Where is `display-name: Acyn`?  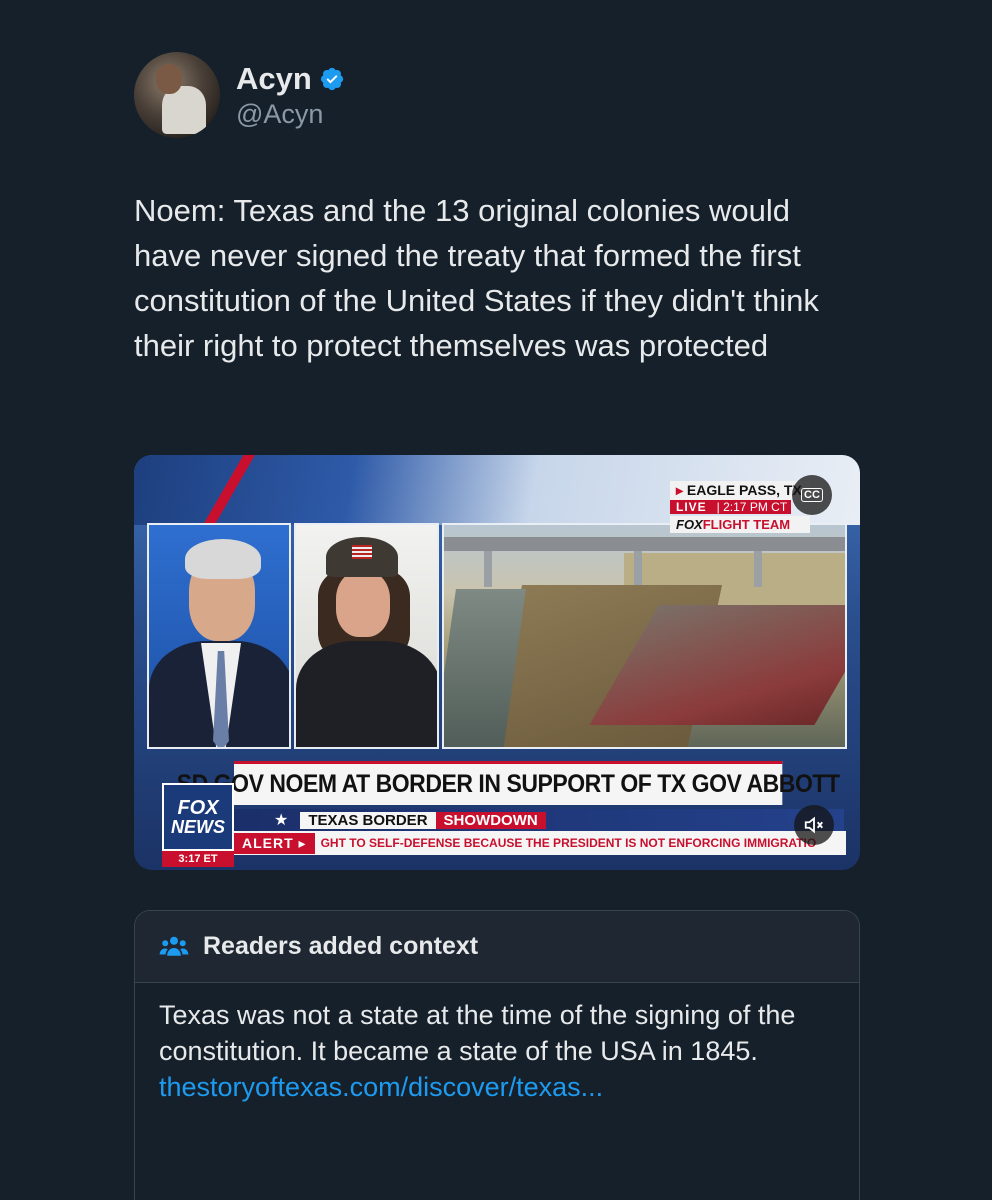 display-name: Acyn is located at coordinates (274, 79).